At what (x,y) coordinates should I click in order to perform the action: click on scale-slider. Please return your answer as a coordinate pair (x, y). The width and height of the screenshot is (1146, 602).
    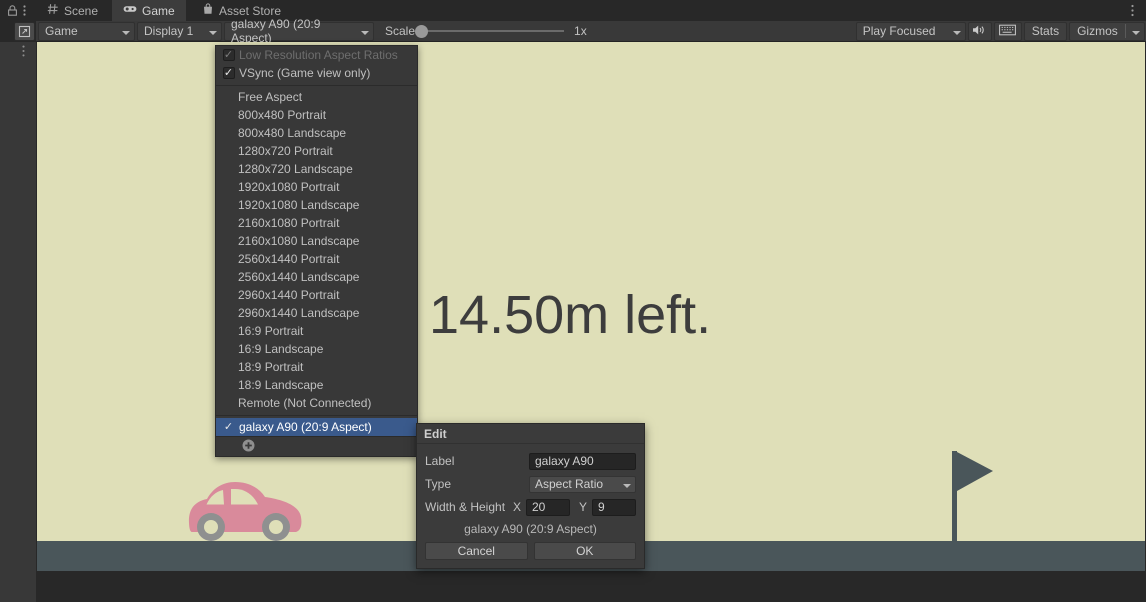
    Looking at the image, I should click on (490, 31).